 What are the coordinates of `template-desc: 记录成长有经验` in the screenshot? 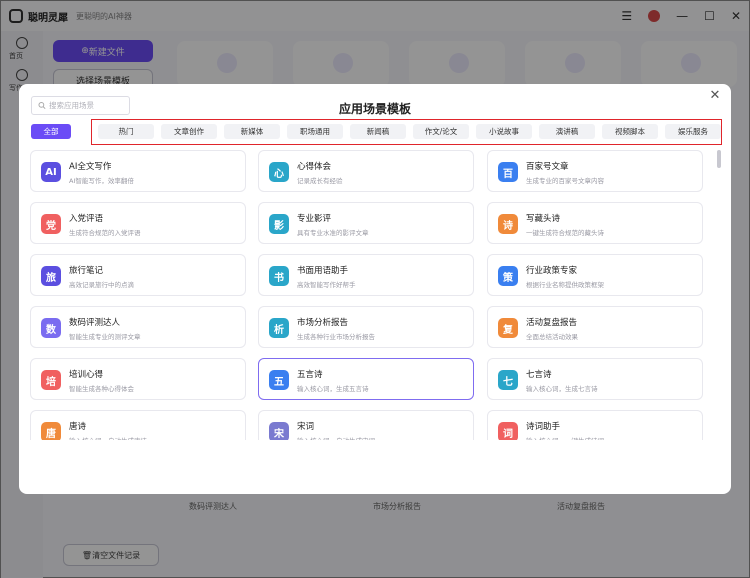 It's located at (320, 181).